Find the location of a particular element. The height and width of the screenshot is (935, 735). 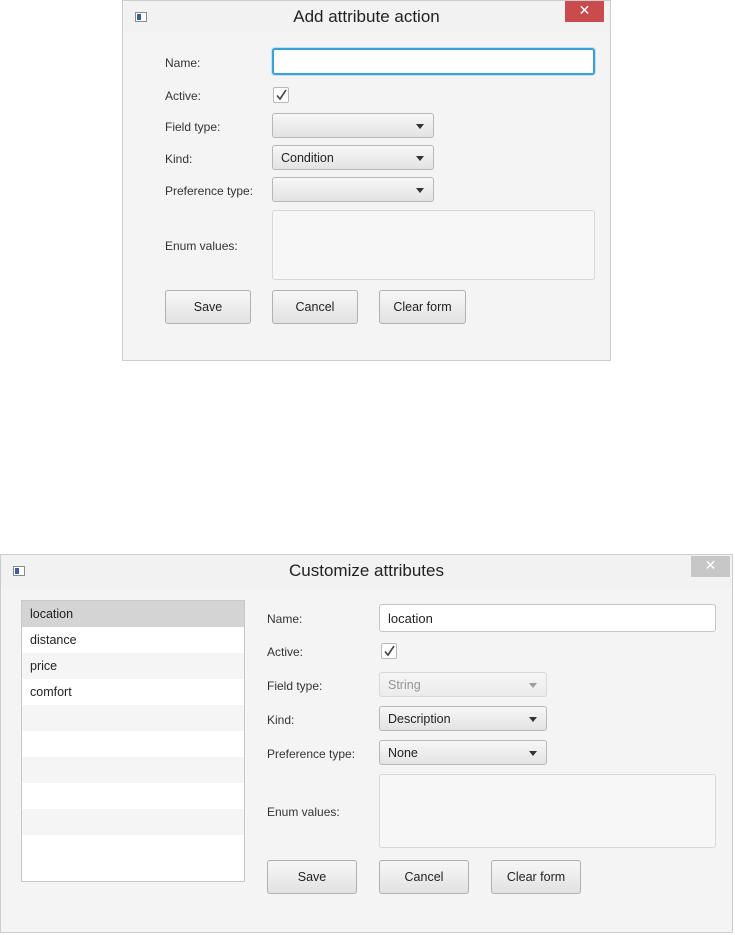

list-item: price is located at coordinates (133, 666).